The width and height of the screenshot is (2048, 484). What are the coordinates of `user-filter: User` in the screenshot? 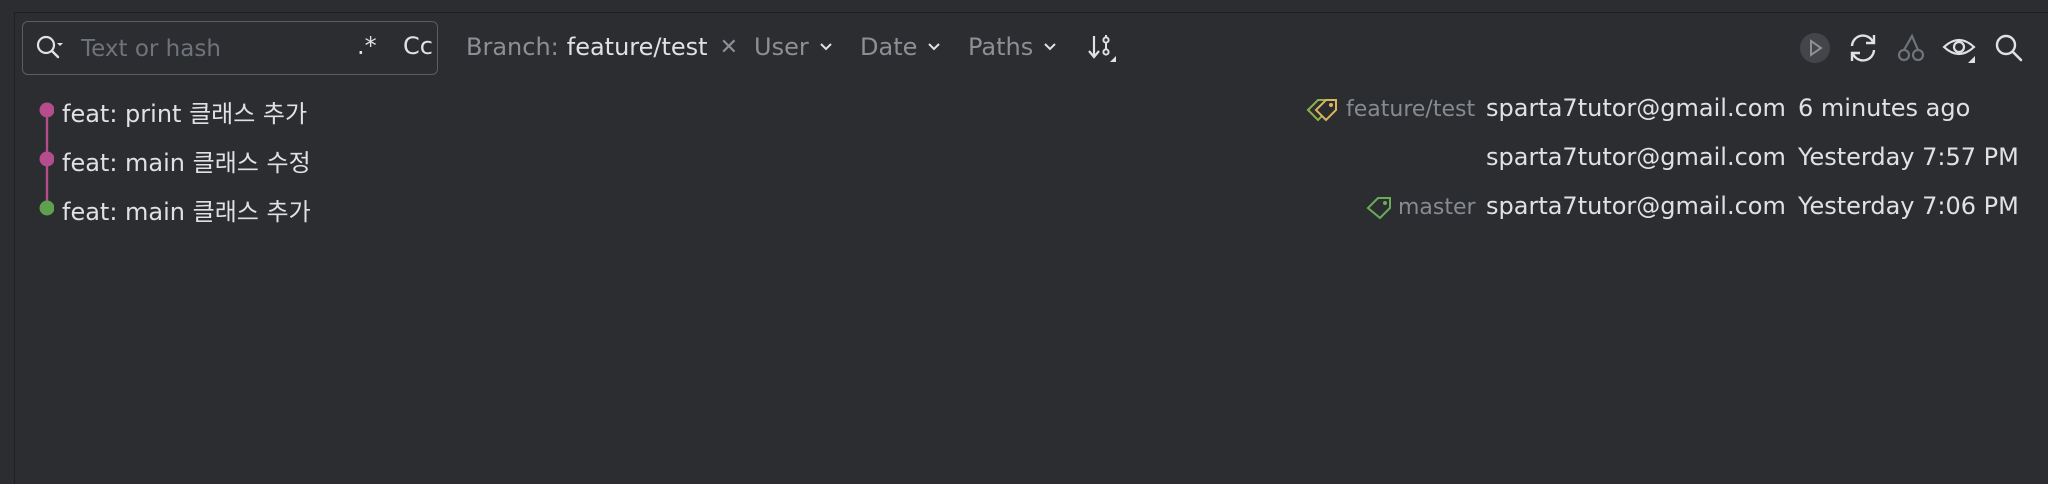 It's located at (793, 47).